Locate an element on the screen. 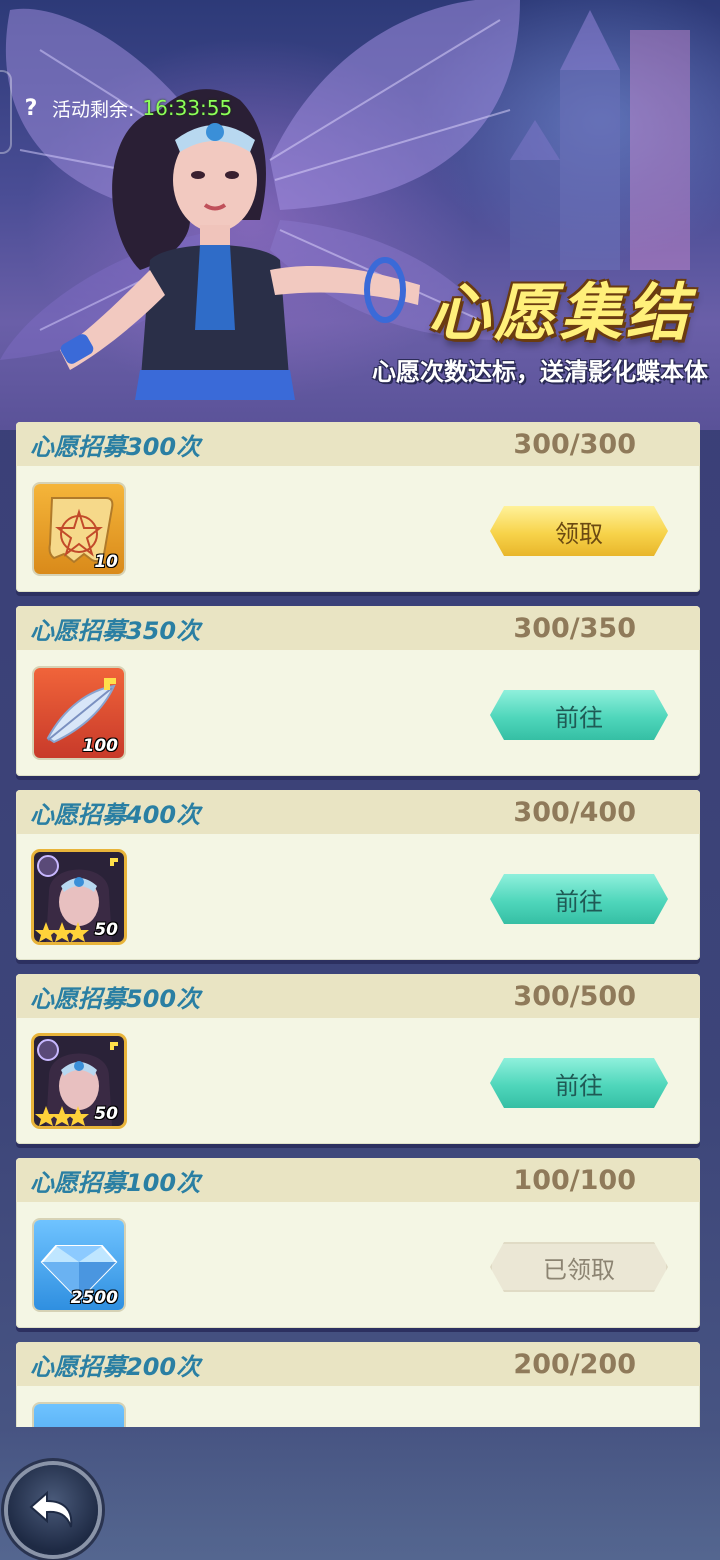  task-name: 心愿招募350次 is located at coordinates (115, 630).